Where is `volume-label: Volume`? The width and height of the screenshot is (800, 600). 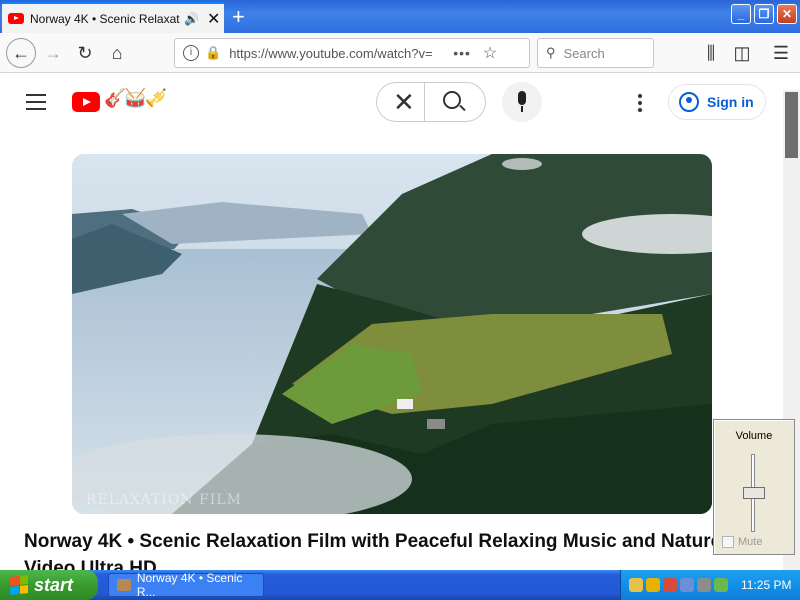 volume-label: Volume is located at coordinates (754, 436).